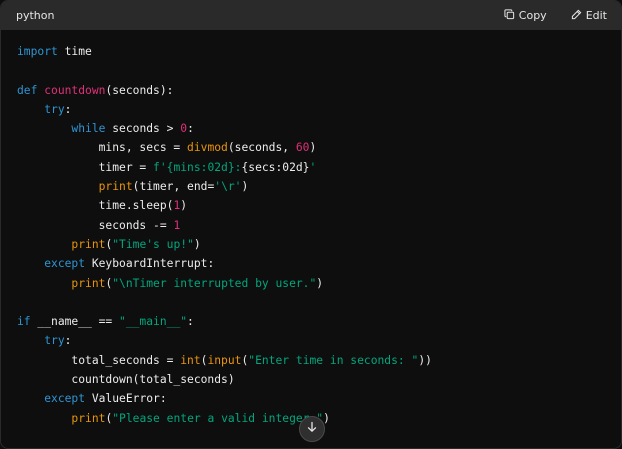 Image resolution: width=622 pixels, height=449 pixels. Describe the element at coordinates (319, 225) in the screenshot. I see `code-line: seconds -= 1` at that location.